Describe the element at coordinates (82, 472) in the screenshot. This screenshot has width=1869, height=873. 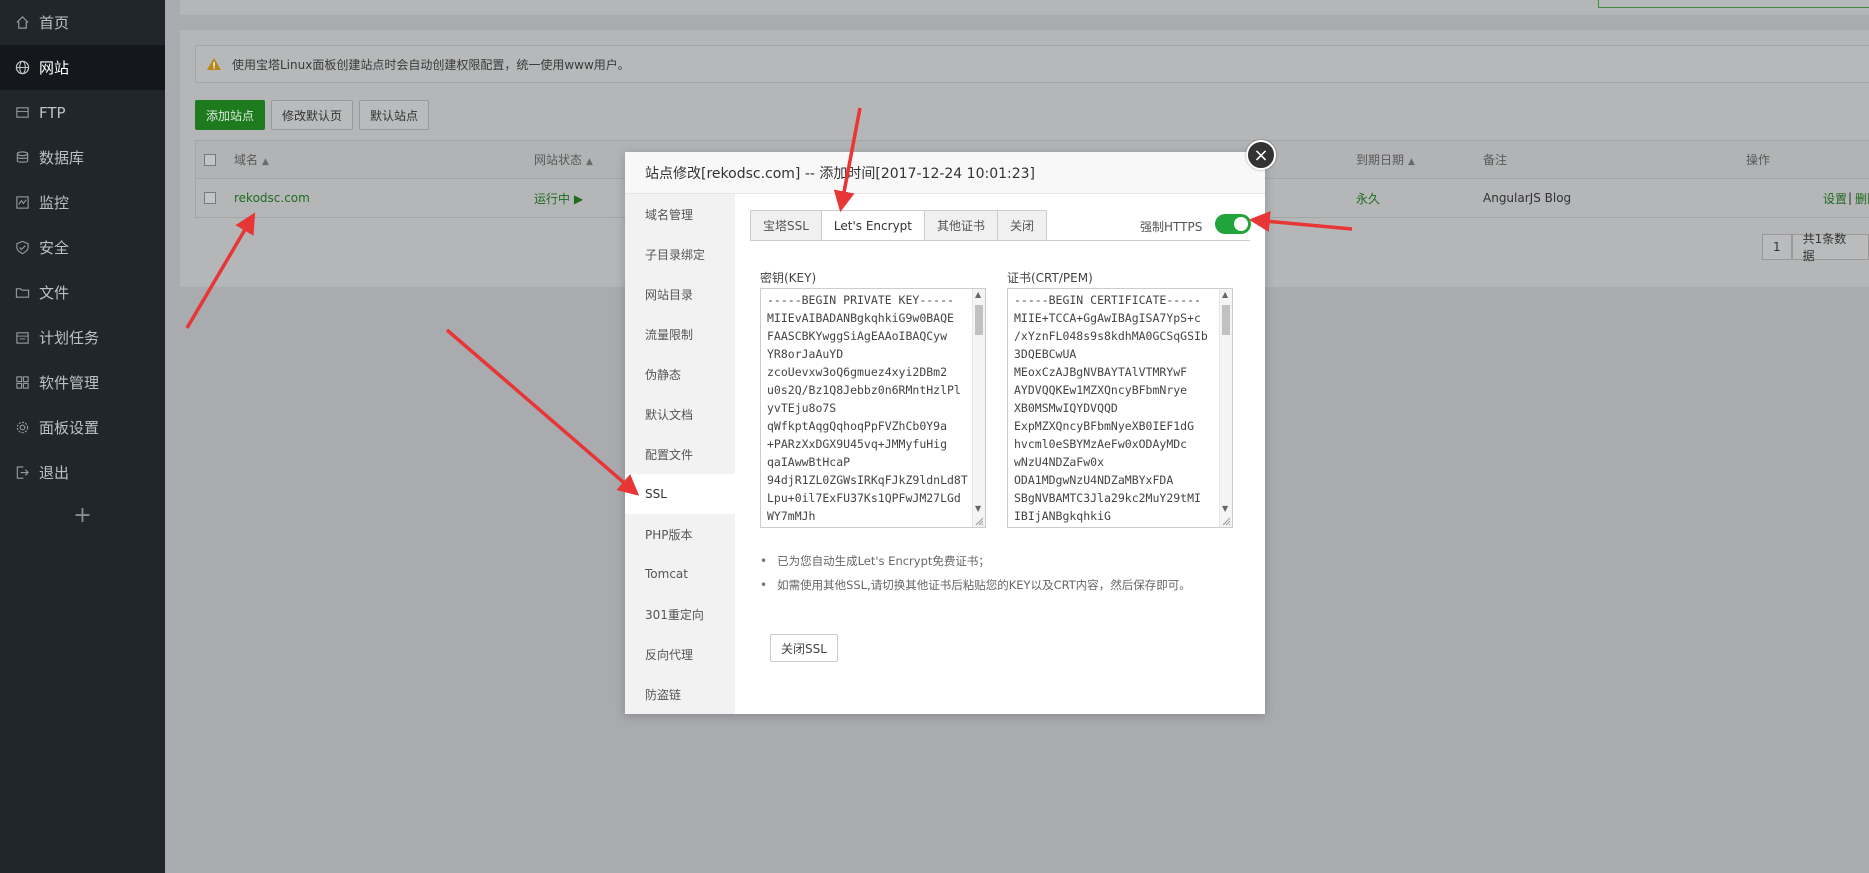
I see `sidebar-item-logout: 退出` at that location.